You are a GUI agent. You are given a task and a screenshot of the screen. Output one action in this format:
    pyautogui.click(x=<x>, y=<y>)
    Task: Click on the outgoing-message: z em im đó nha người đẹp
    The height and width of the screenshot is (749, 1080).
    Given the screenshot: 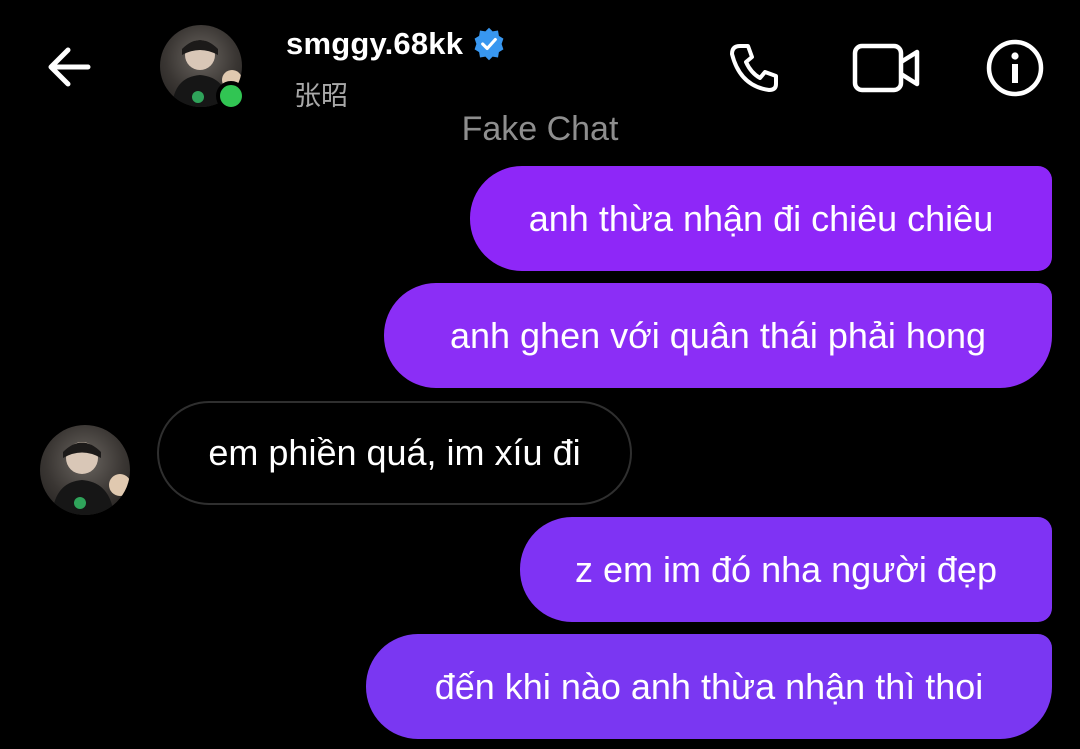 What is the action you would take?
    pyautogui.click(x=786, y=569)
    